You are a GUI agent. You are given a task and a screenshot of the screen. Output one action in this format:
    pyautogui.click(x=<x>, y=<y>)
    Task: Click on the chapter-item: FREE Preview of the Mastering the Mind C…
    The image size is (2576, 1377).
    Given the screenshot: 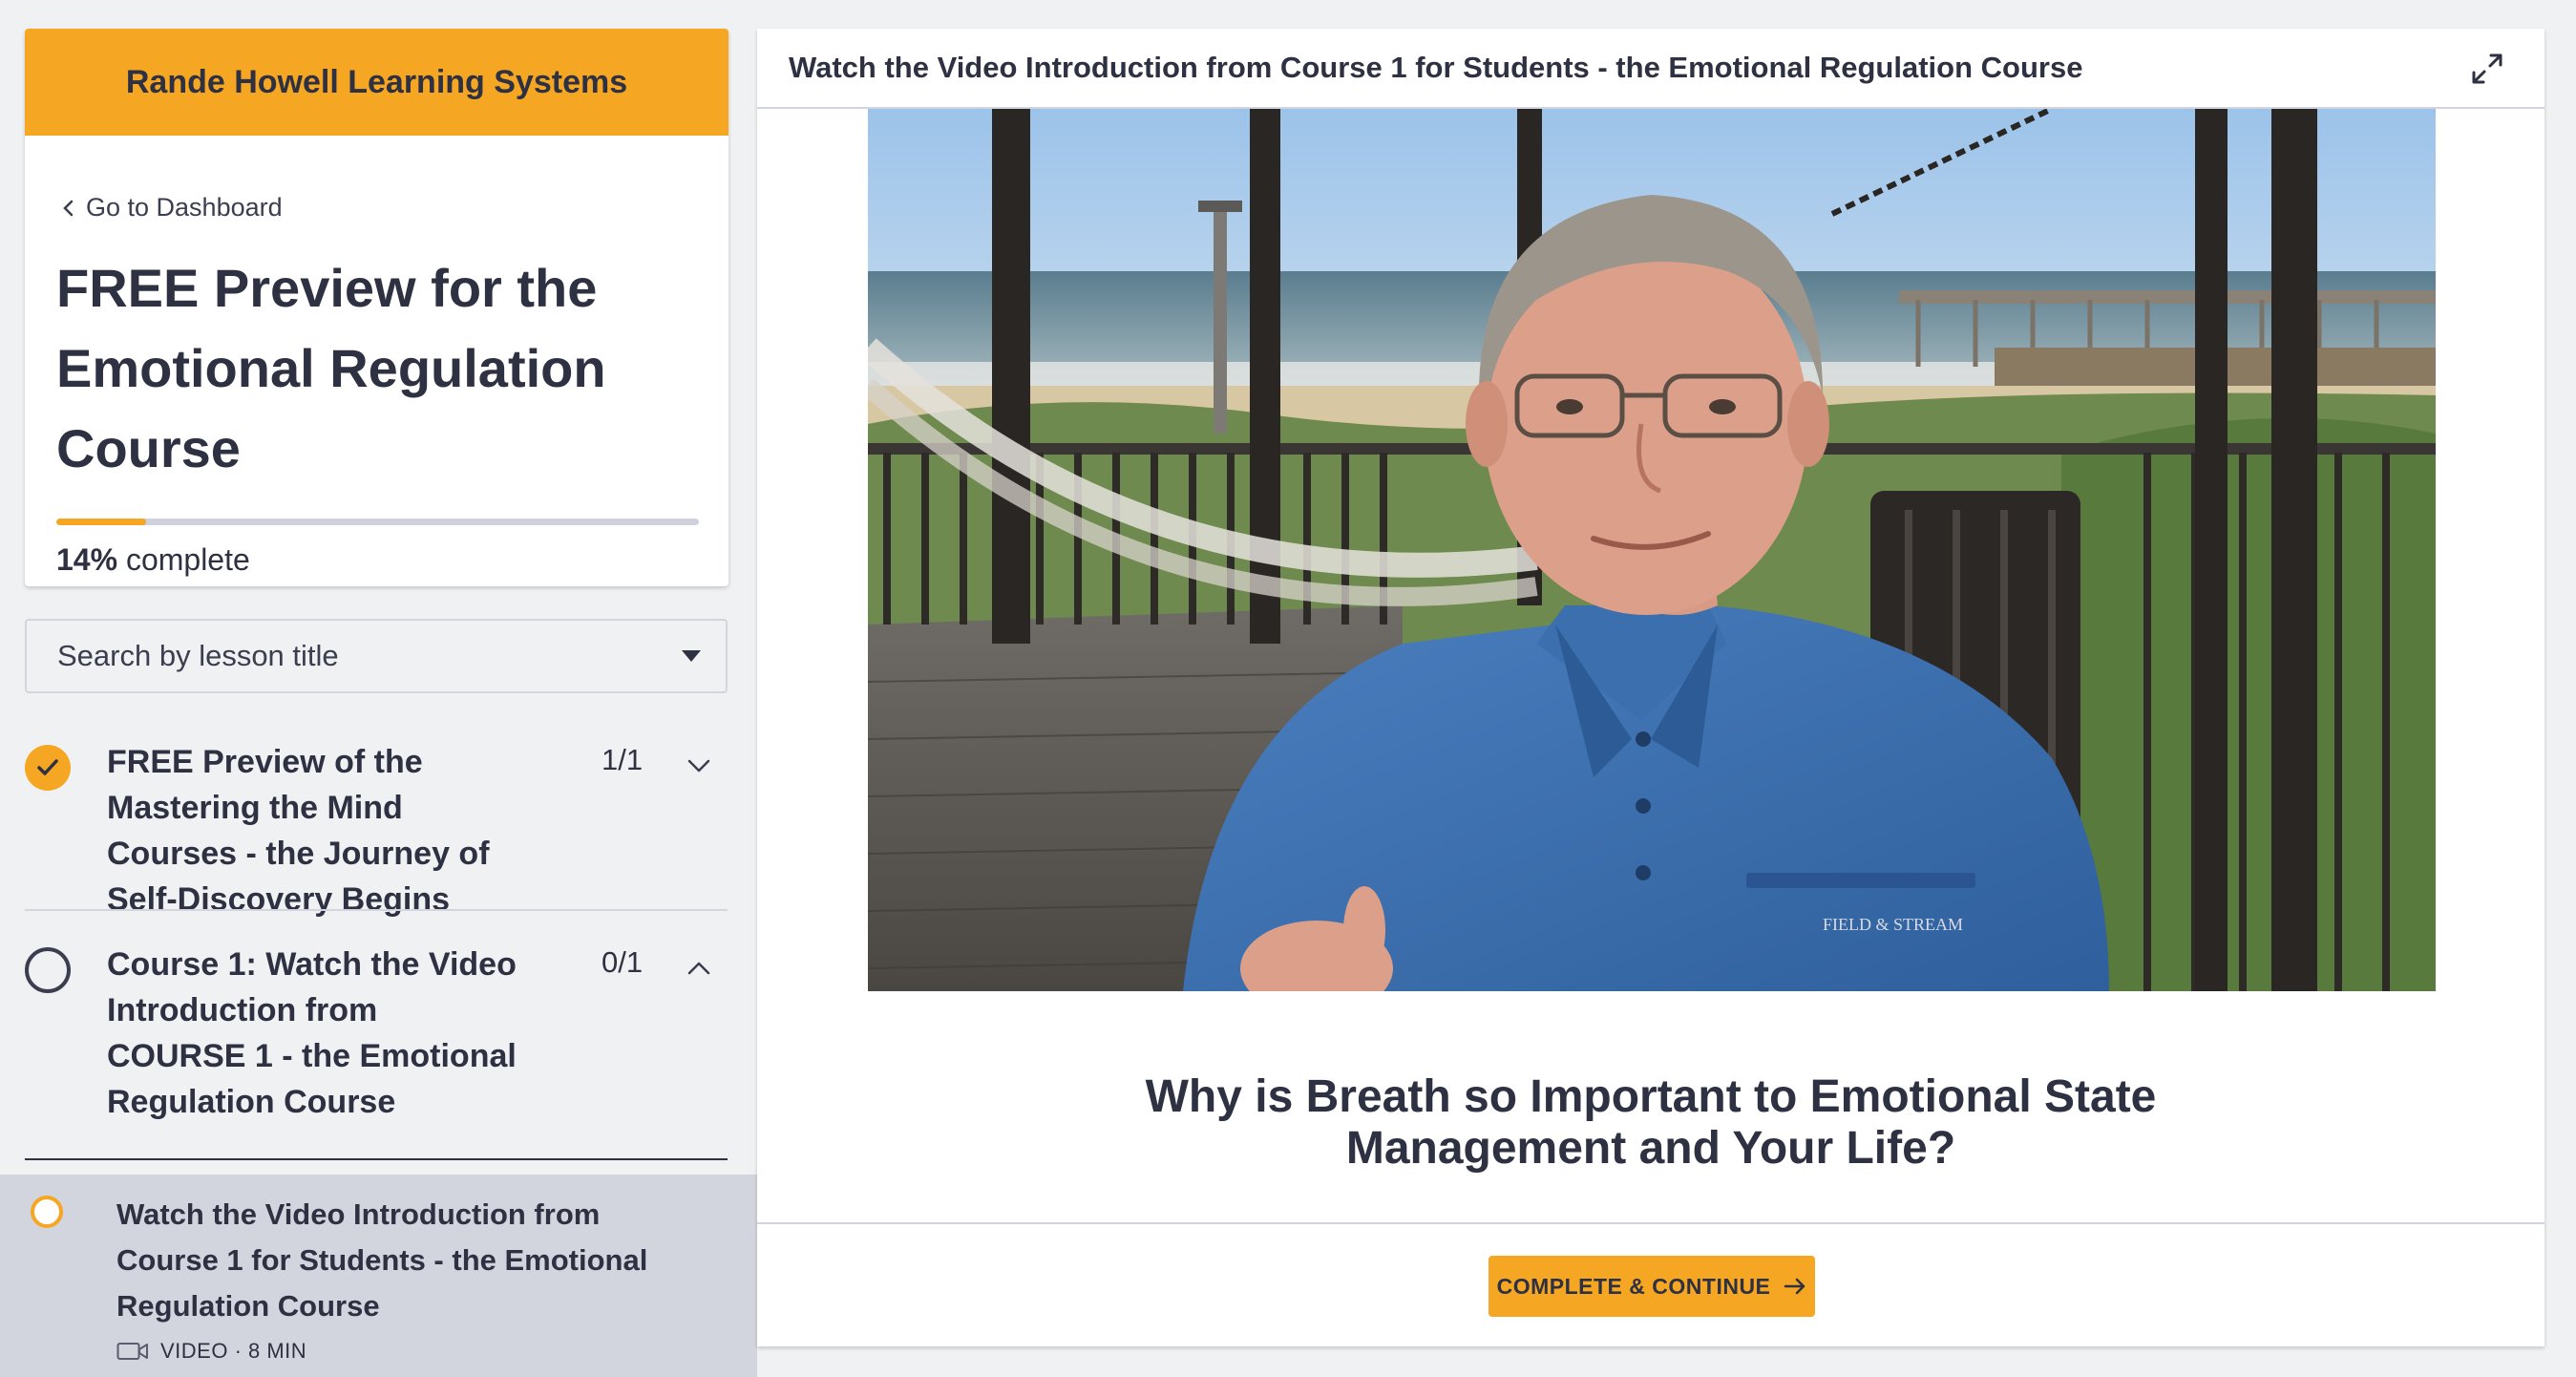 What is the action you would take?
    pyautogui.click(x=376, y=829)
    